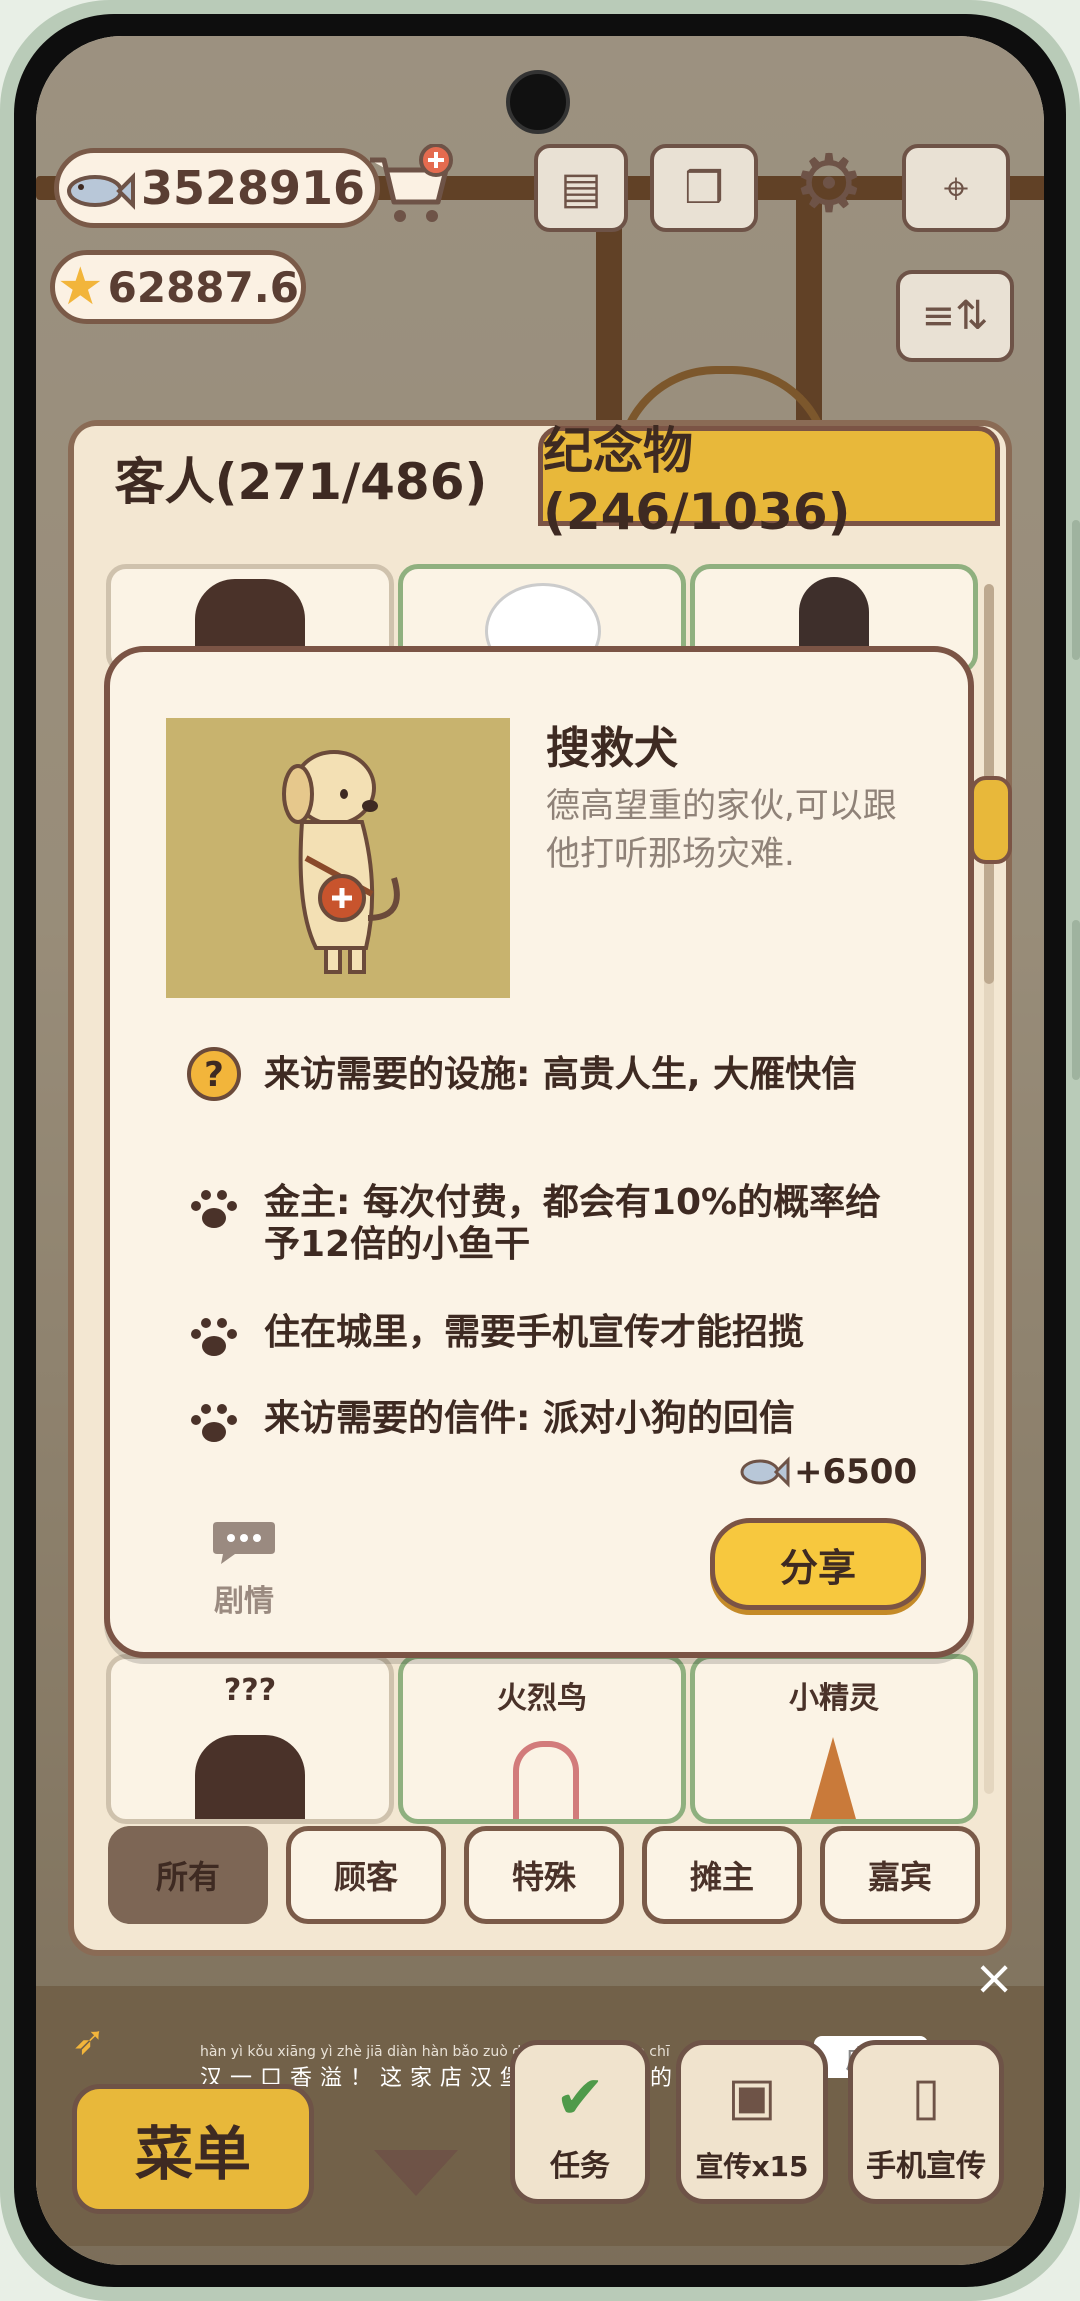 This screenshot has height=2301, width=1080. I want to click on sort-icon: ≡⇅, so click(955, 316).